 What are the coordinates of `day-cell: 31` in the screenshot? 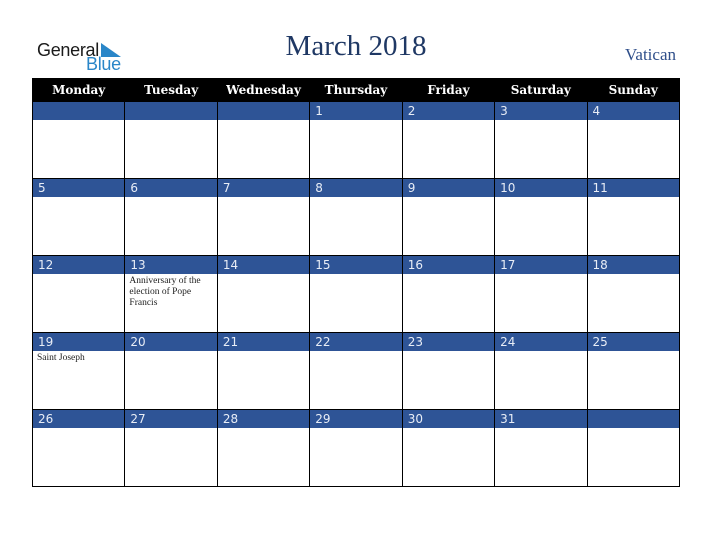 It's located at (541, 448).